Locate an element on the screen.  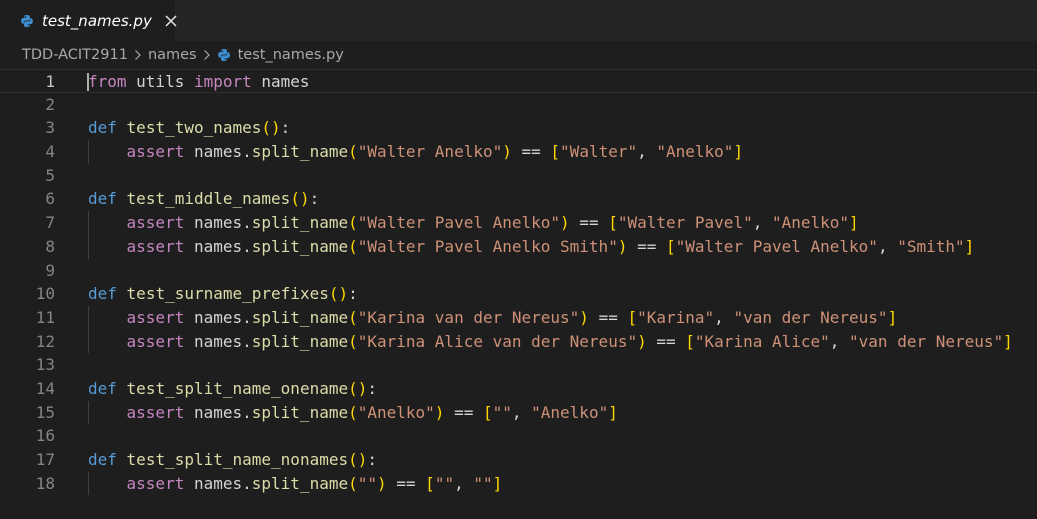
line-number: 14 is located at coordinates (45, 388).